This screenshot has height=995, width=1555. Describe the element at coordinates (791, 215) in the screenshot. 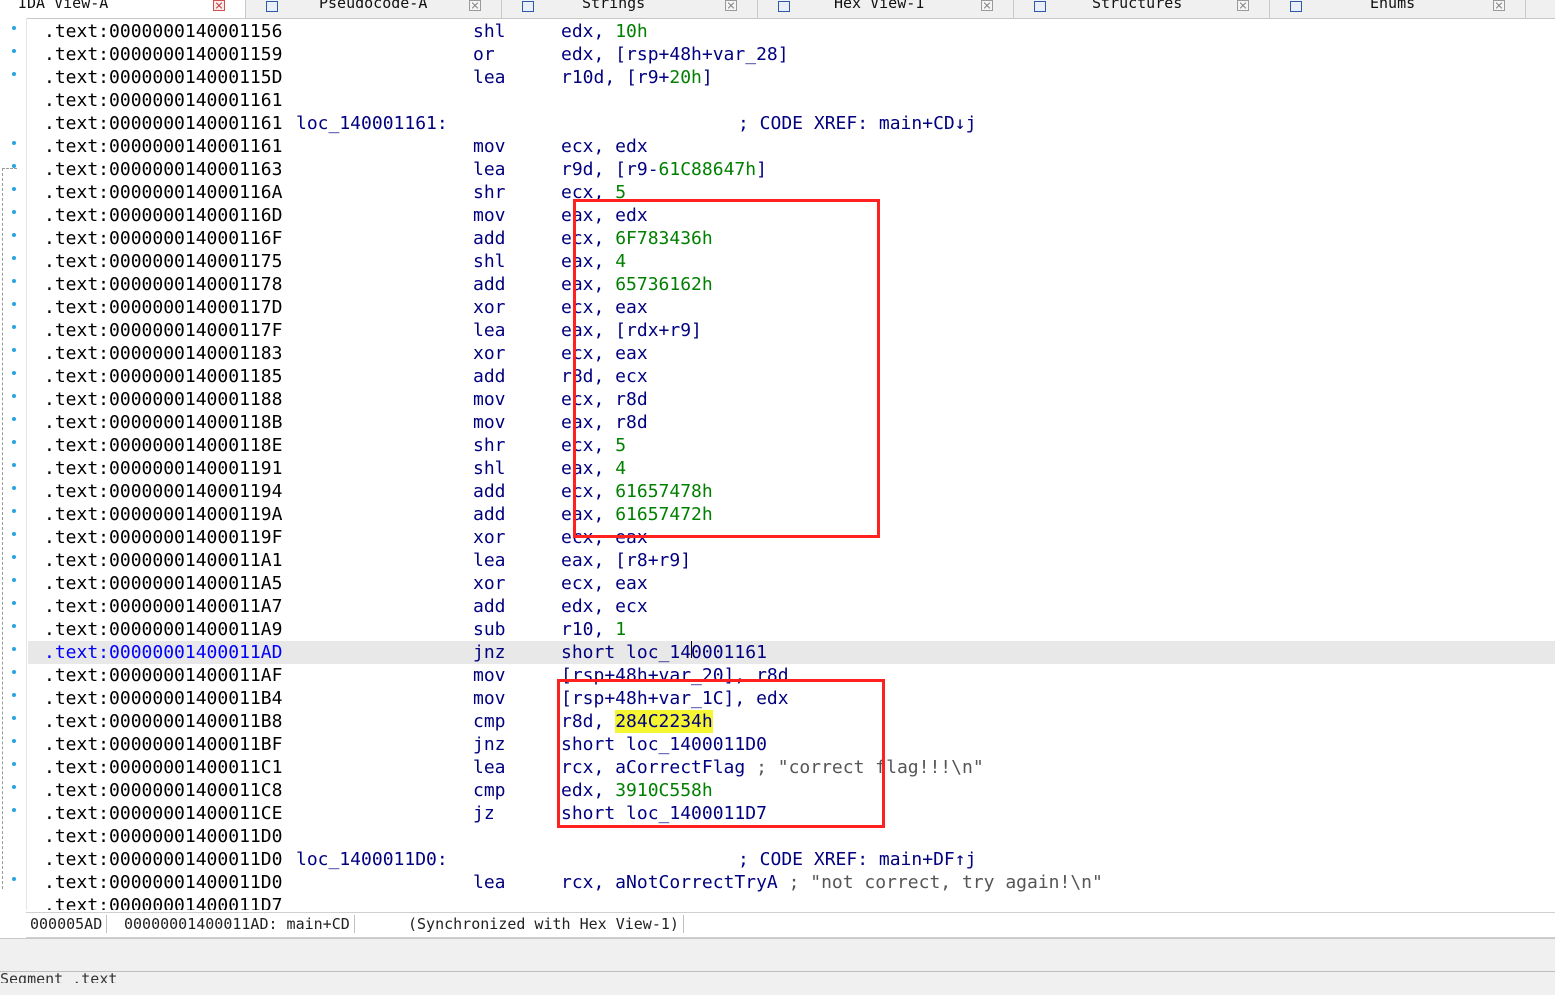

I see `listing-row: .text:000000014000116D mov eax, edx` at that location.